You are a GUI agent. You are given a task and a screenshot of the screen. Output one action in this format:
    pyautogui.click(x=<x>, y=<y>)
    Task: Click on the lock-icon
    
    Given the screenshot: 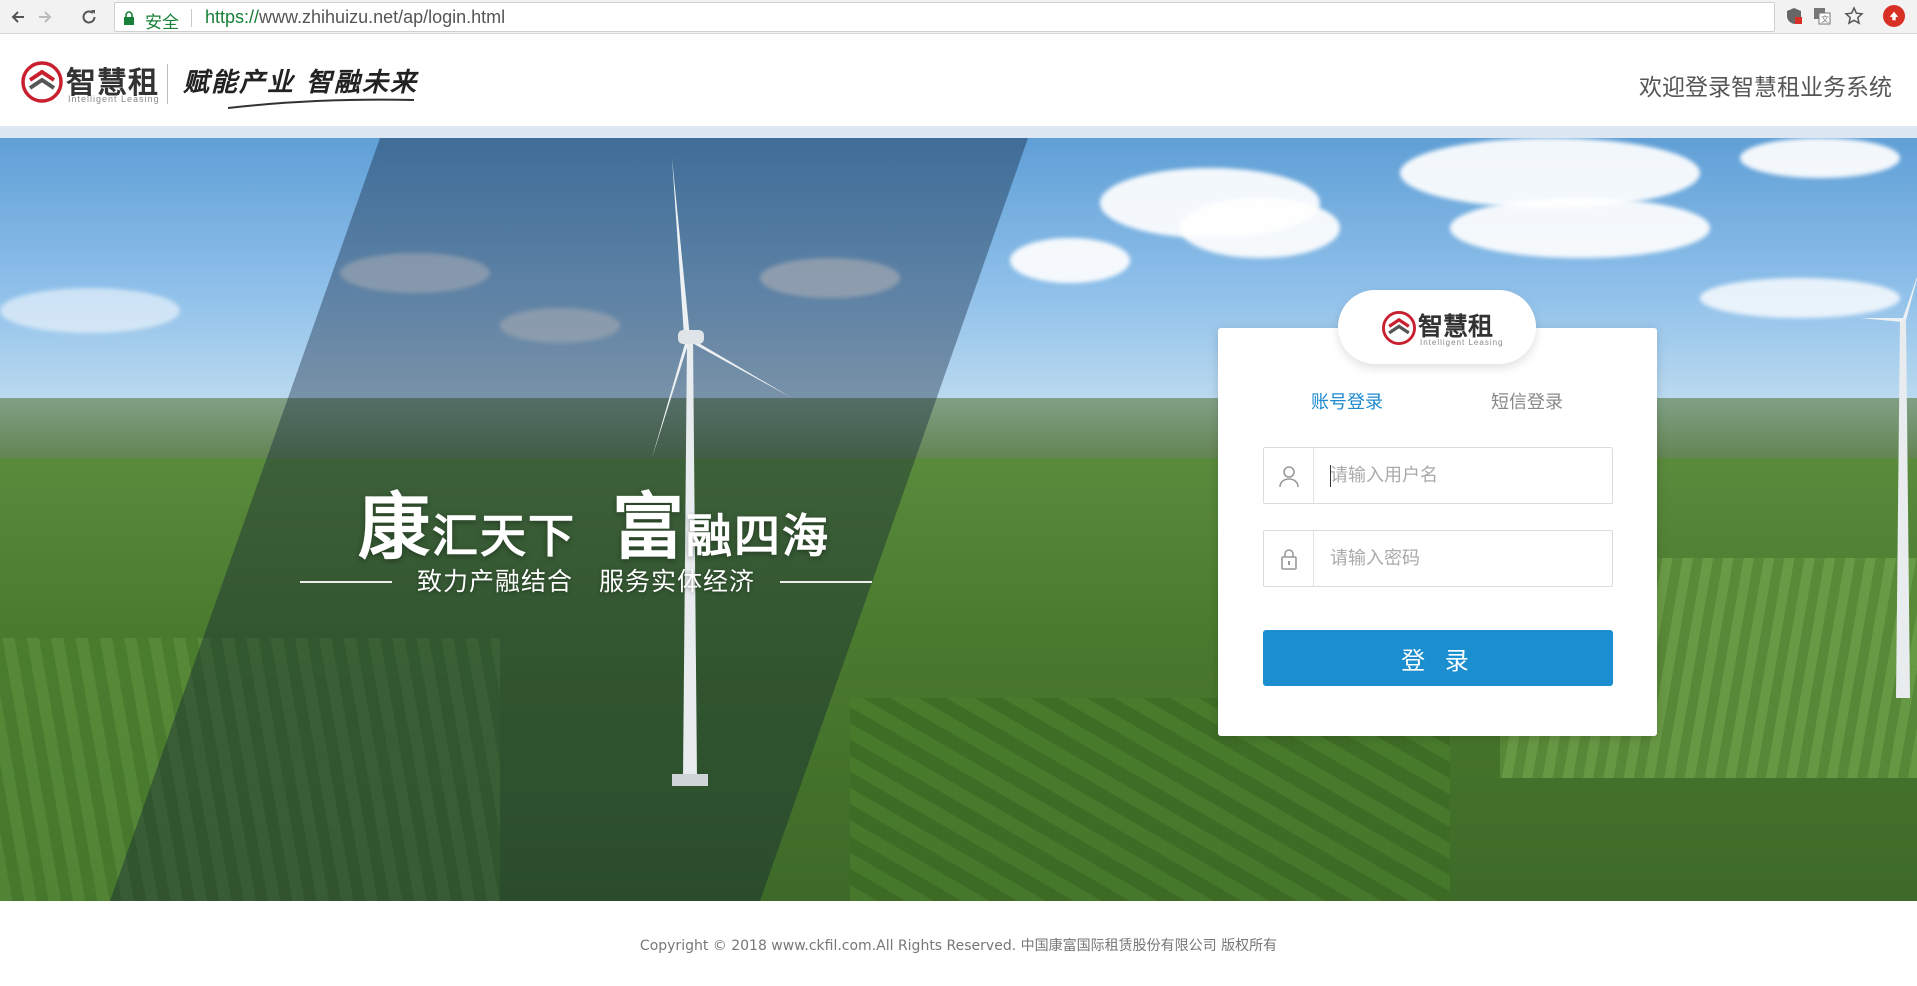 What is the action you would take?
    pyautogui.click(x=129, y=18)
    